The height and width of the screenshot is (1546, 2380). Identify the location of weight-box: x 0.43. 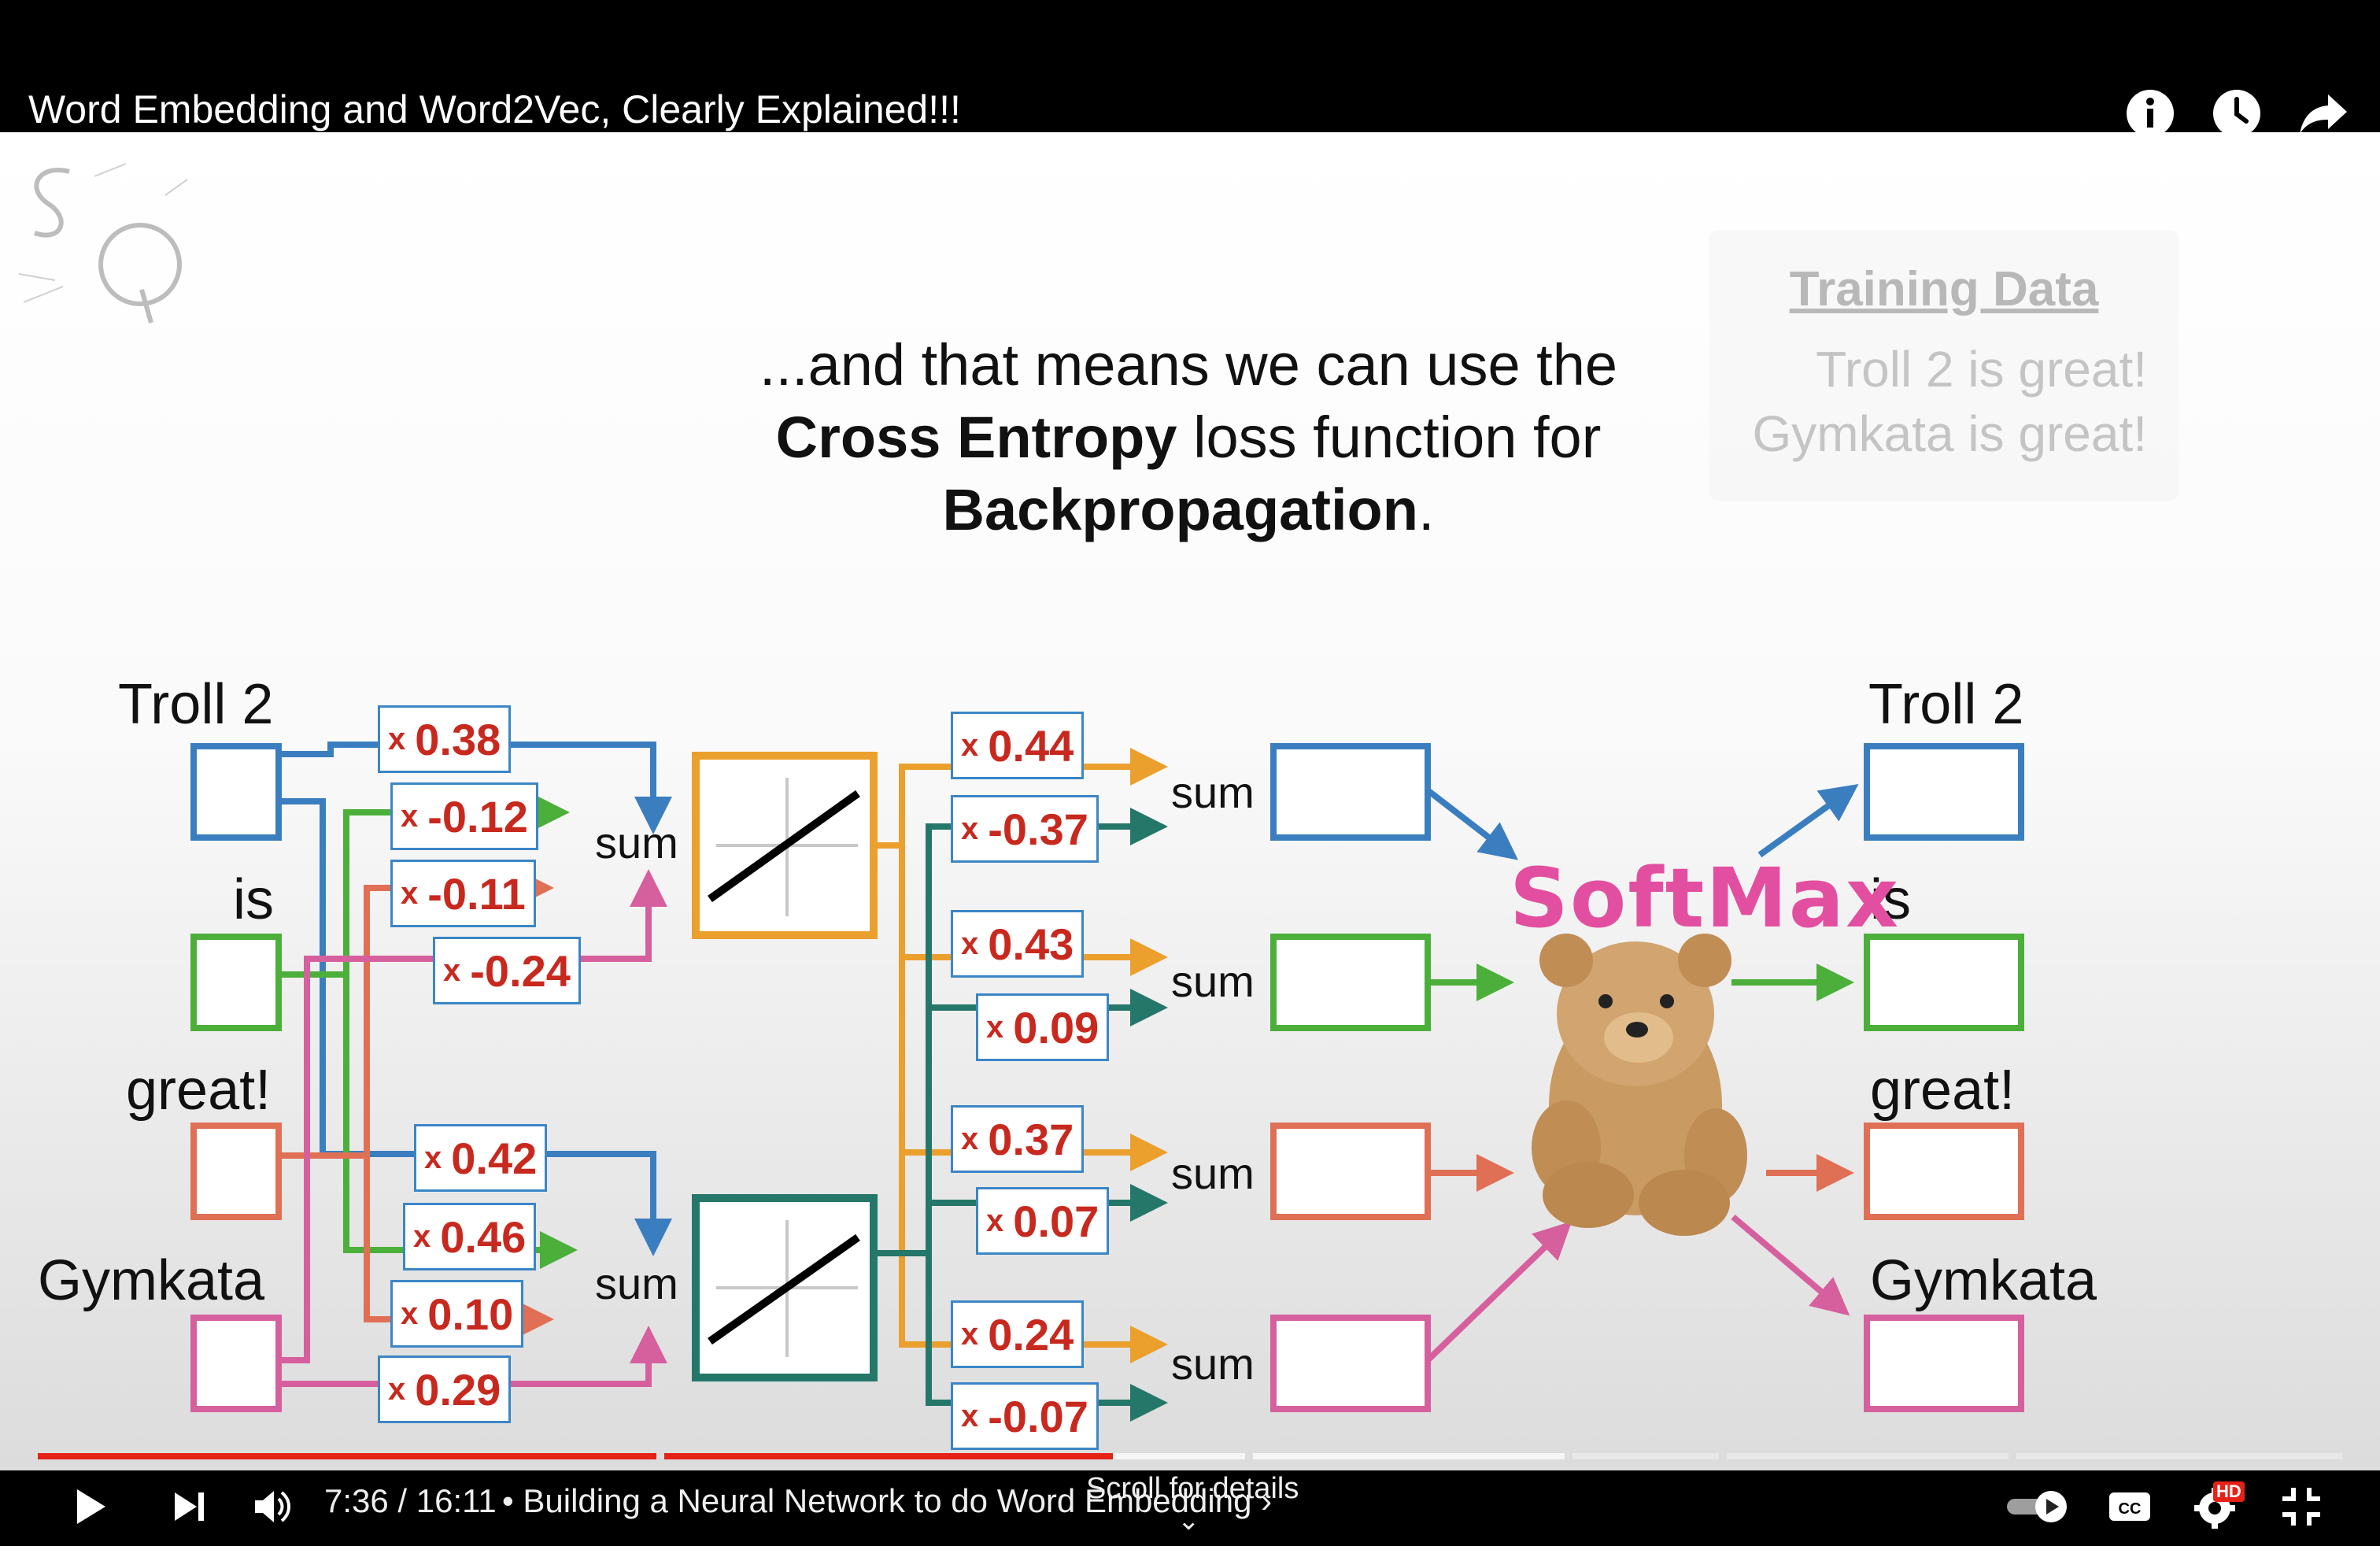
(1018, 944).